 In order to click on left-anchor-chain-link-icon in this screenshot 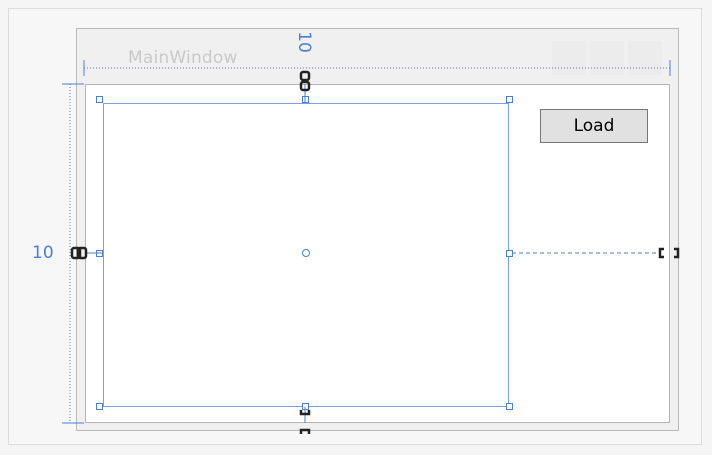, I will do `click(79, 253)`.